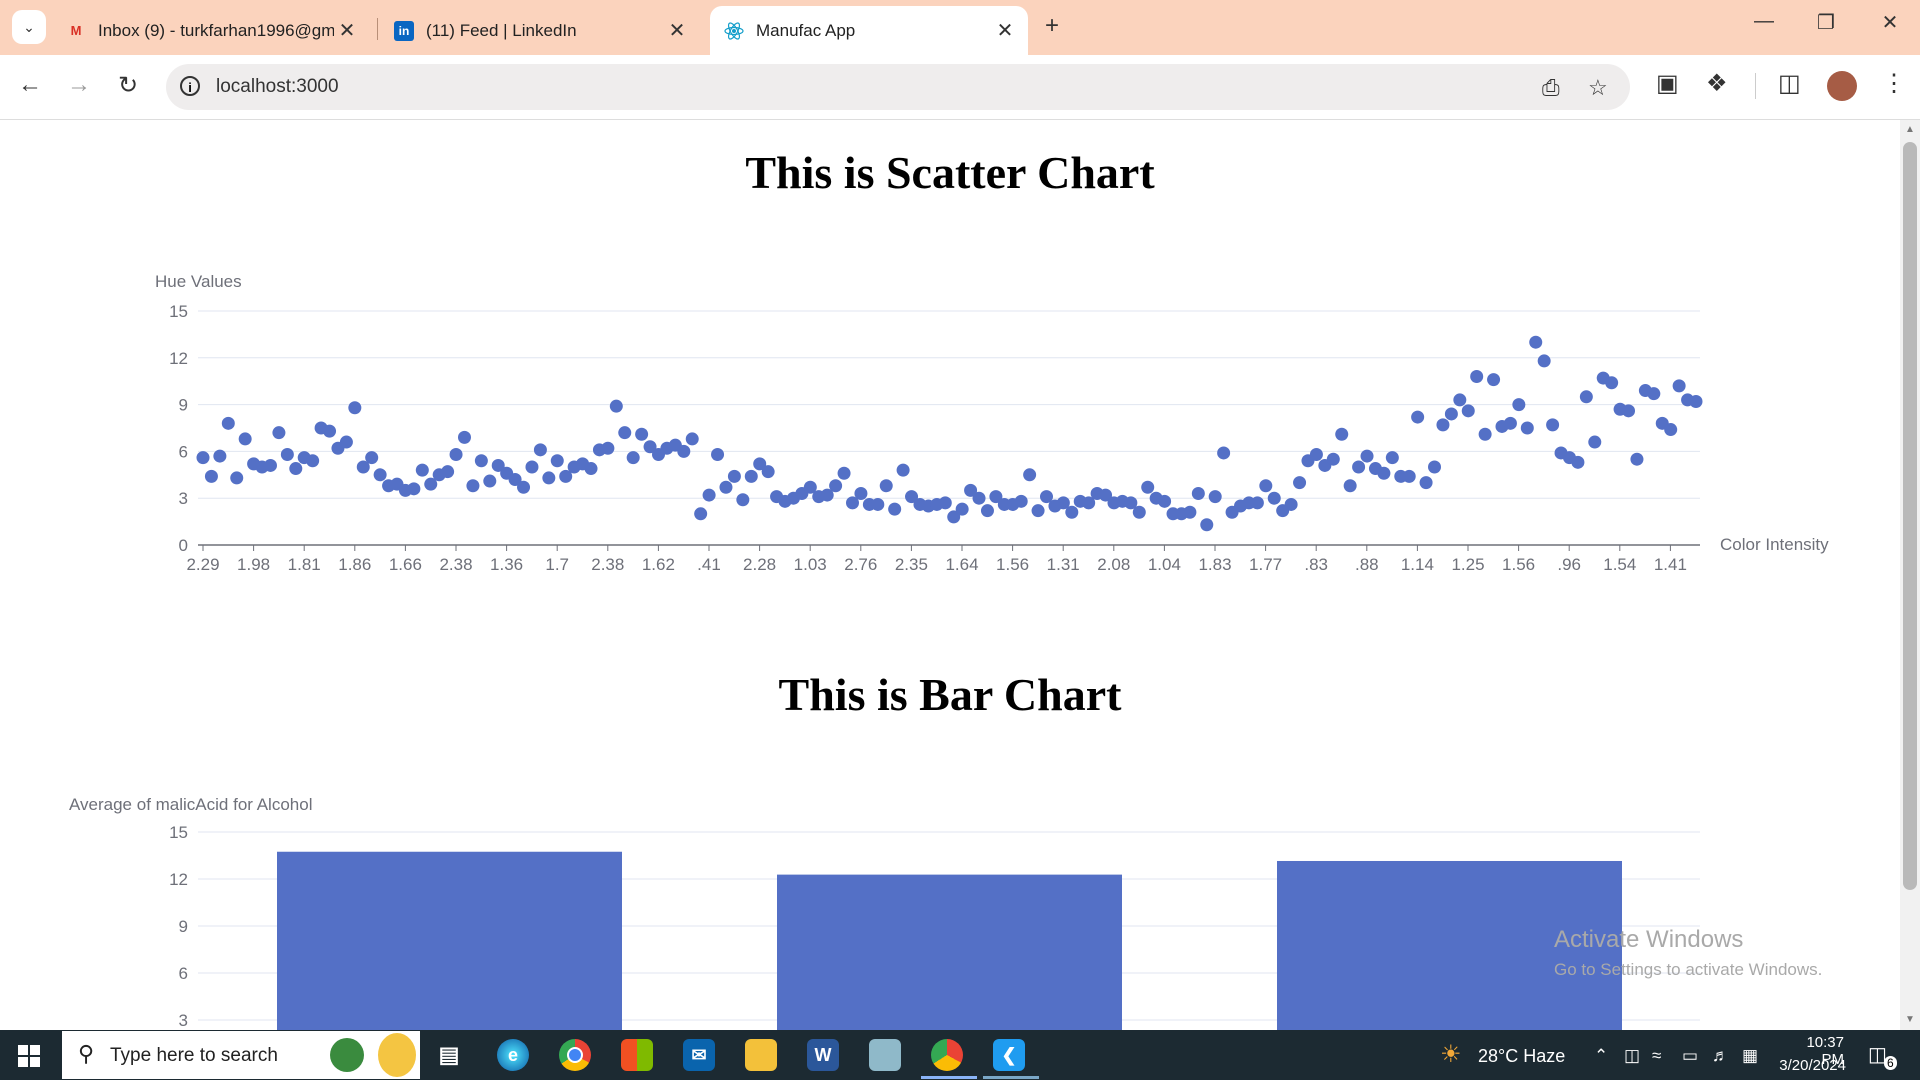 The width and height of the screenshot is (1920, 1080). Describe the element at coordinates (699, 1055) in the screenshot. I see `mail-icon: ✉` at that location.